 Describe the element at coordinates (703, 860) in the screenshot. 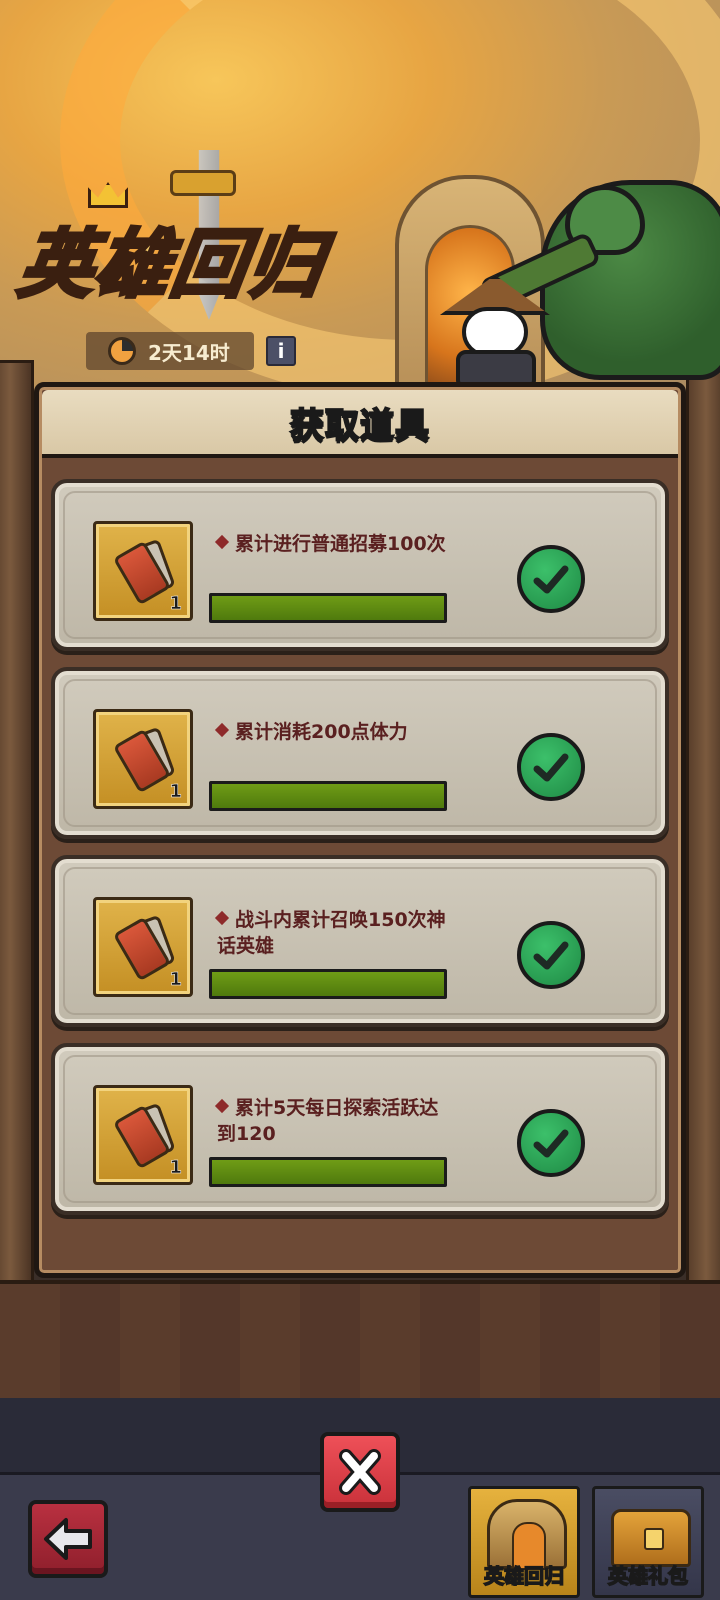

I see `right-pillar` at that location.